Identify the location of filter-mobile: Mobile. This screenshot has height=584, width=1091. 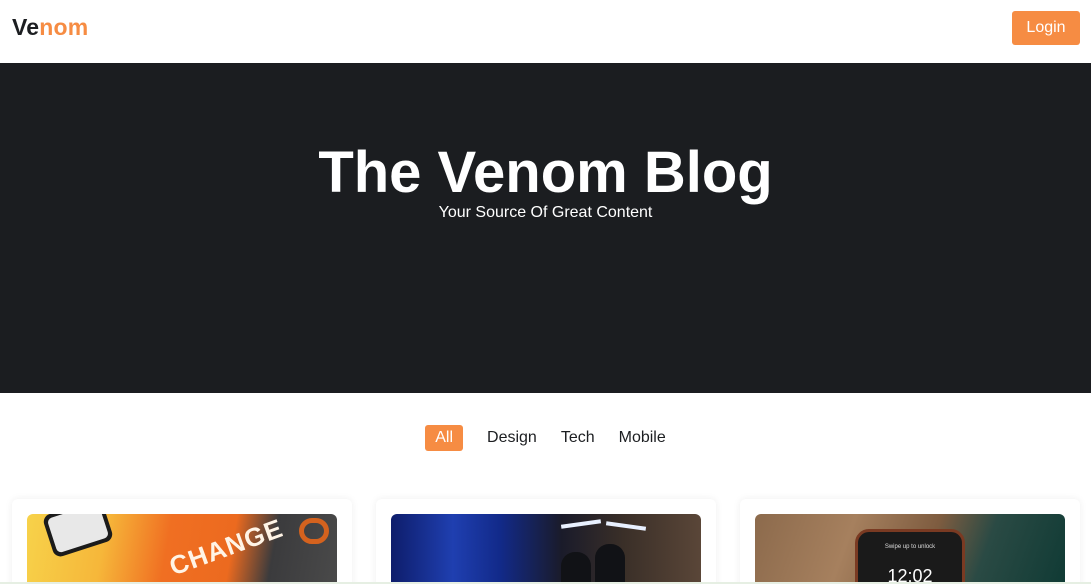
(642, 438).